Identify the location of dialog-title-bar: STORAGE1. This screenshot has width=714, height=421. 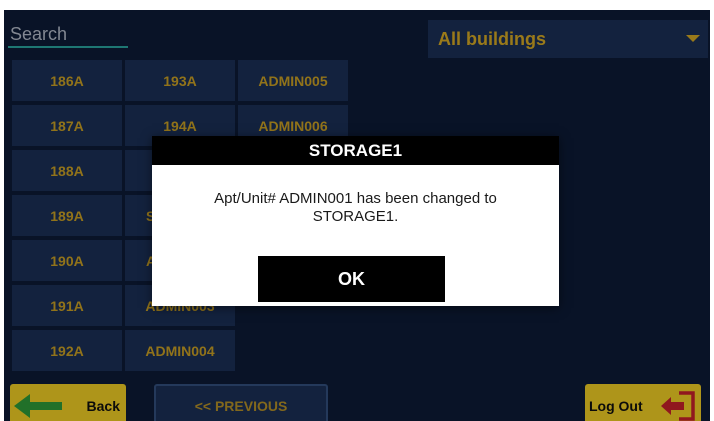
(355, 150).